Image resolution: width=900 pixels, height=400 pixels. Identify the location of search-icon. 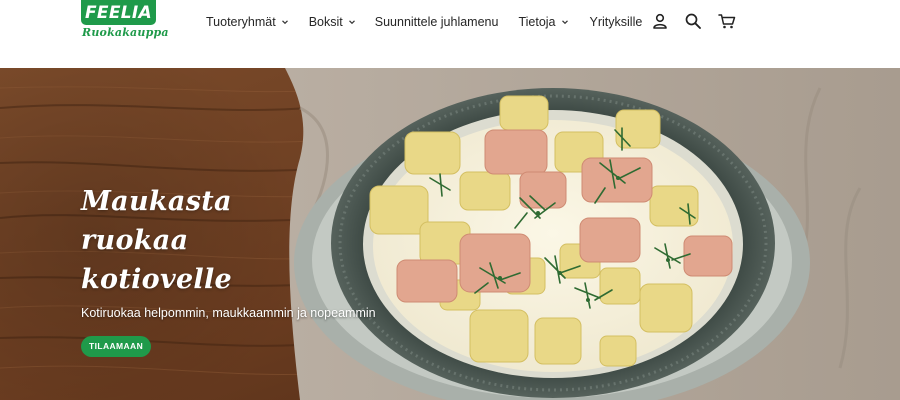
(693, 21).